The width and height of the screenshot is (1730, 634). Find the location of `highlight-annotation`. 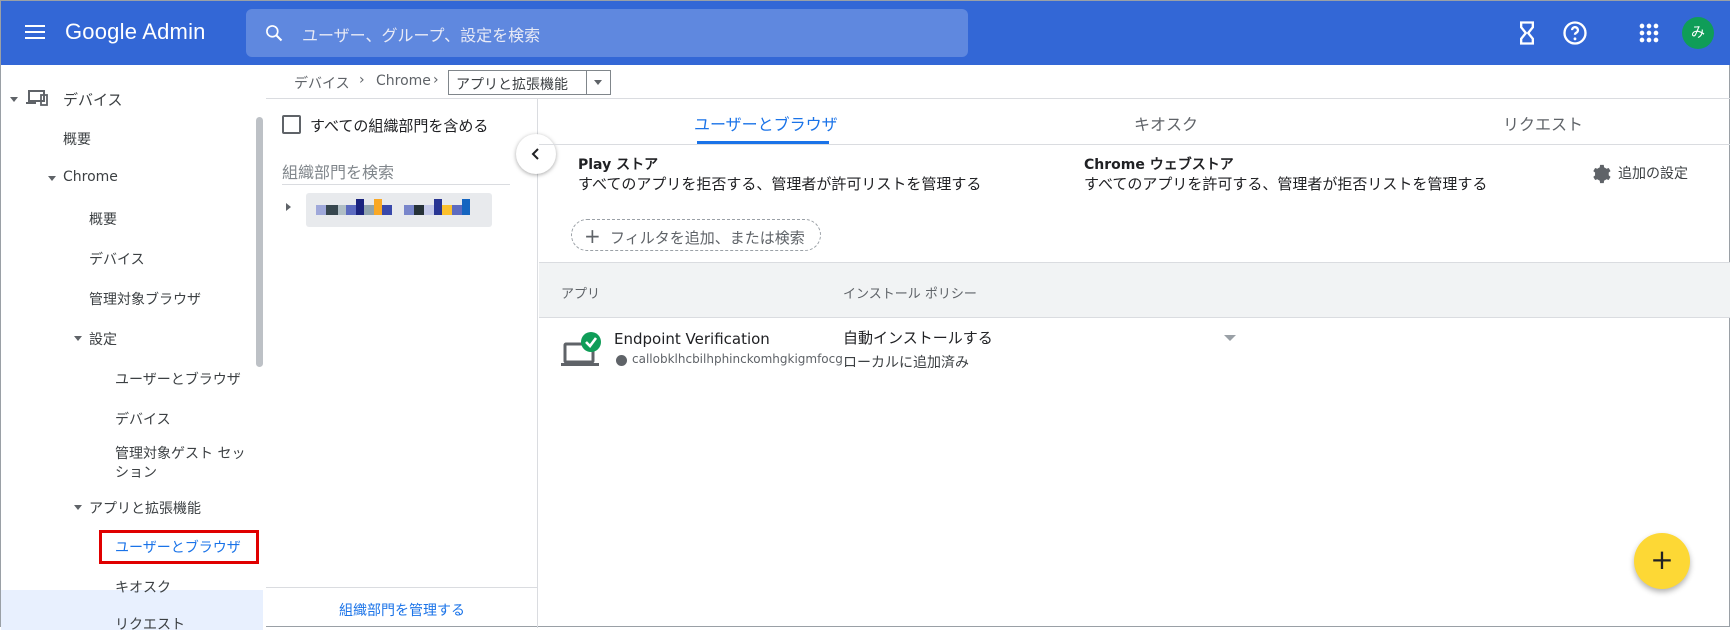

highlight-annotation is located at coordinates (179, 547).